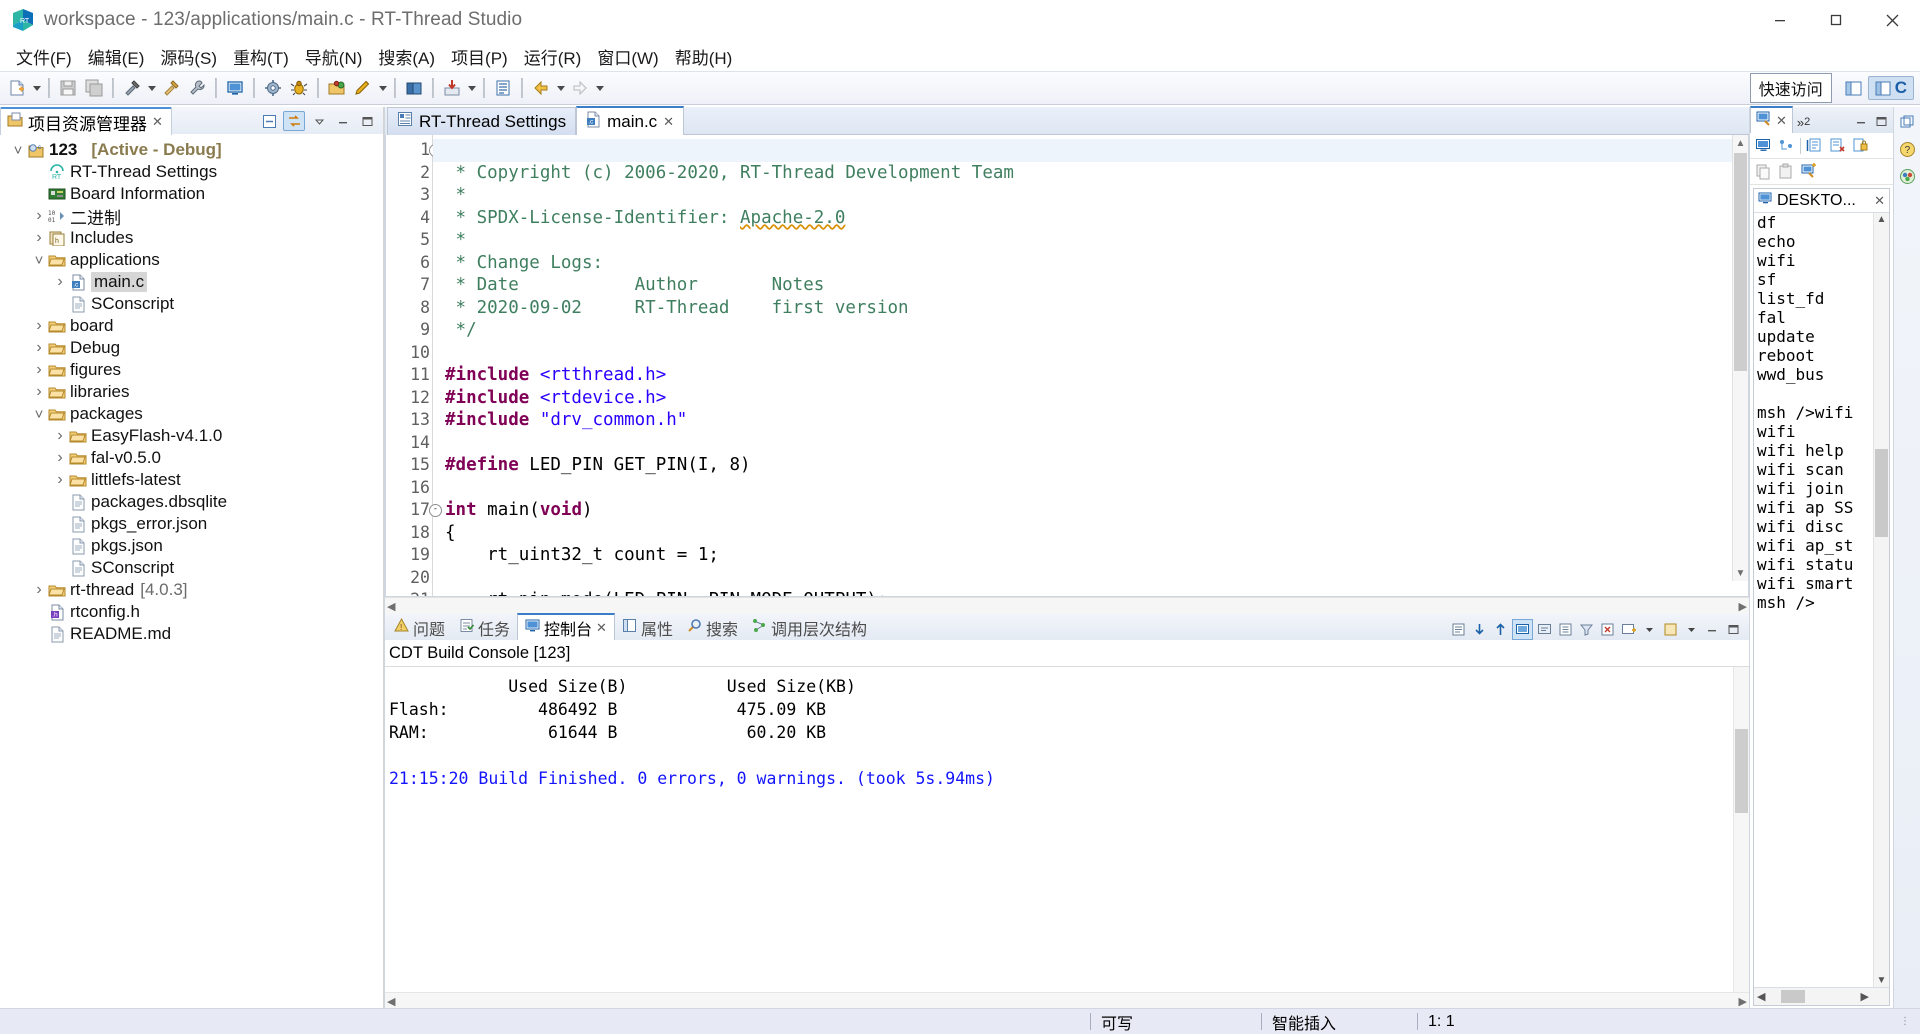 The height and width of the screenshot is (1034, 1920). What do you see at coordinates (1458, 629) in the screenshot?
I see `console-clear-button` at bounding box center [1458, 629].